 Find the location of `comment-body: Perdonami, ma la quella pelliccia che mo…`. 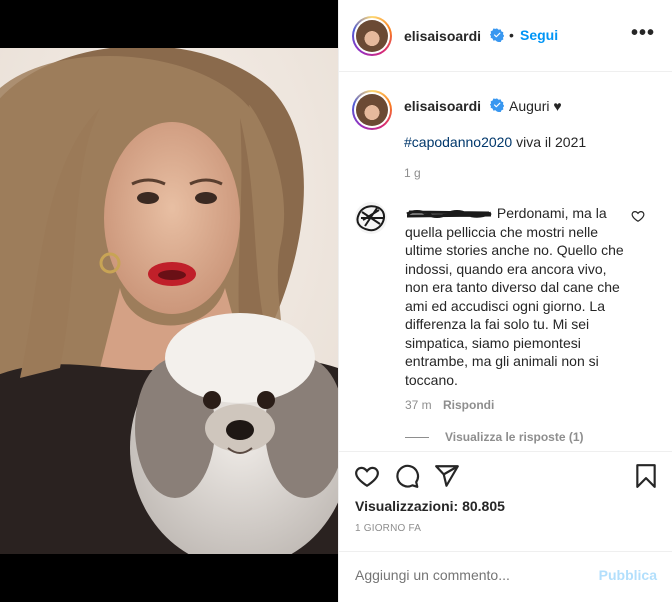

comment-body: Perdonami, ma la quella pelliccia che mo… is located at coordinates (515, 296).